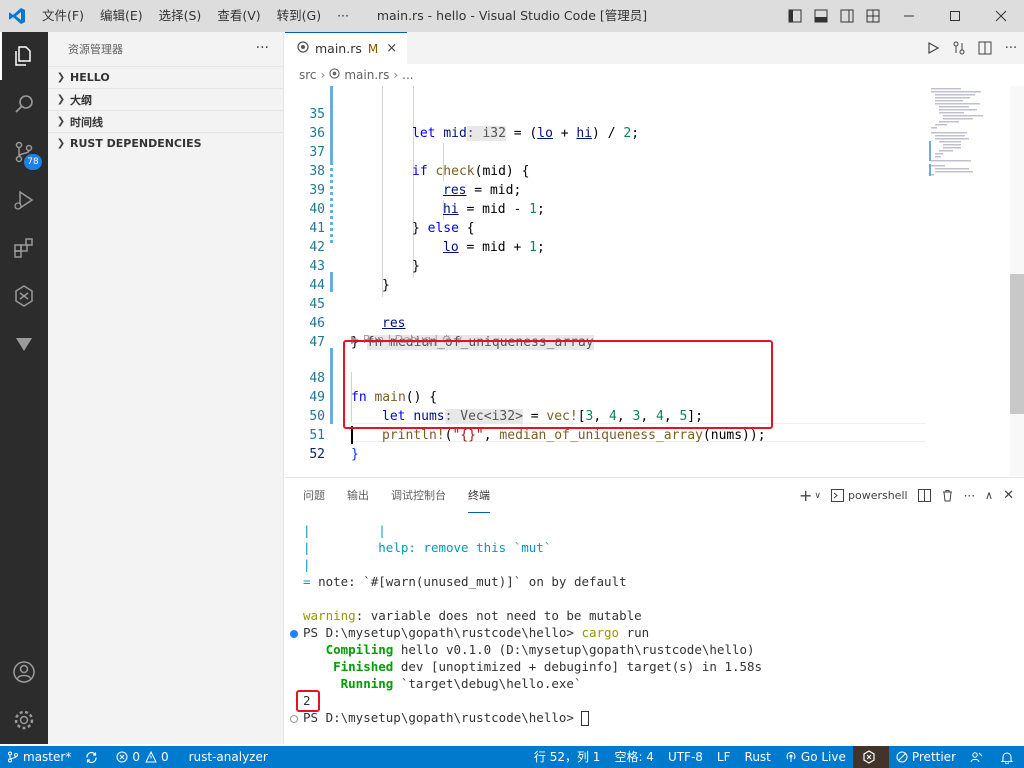 The height and width of the screenshot is (768, 1024). What do you see at coordinates (314, 495) in the screenshot?
I see `tab-problems: 问题` at bounding box center [314, 495].